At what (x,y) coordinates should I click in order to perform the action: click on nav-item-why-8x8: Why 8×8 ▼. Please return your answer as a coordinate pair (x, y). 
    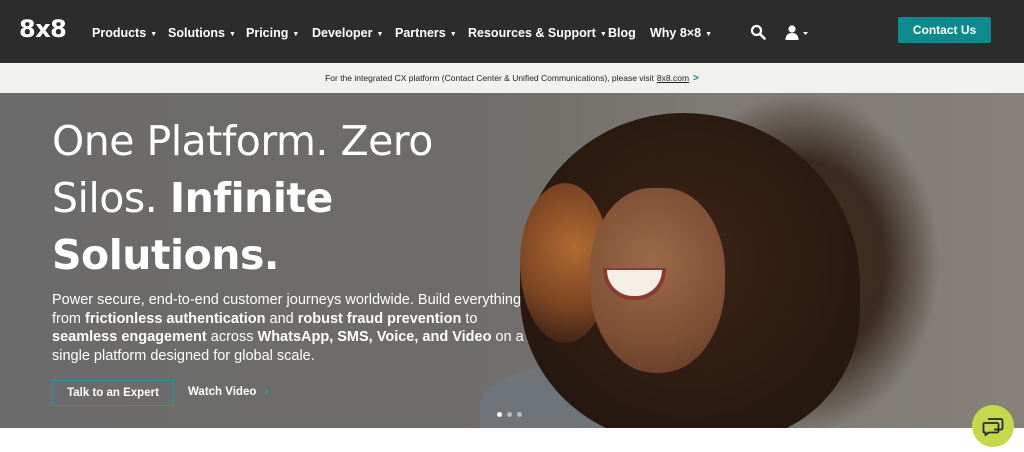
    Looking at the image, I should click on (681, 33).